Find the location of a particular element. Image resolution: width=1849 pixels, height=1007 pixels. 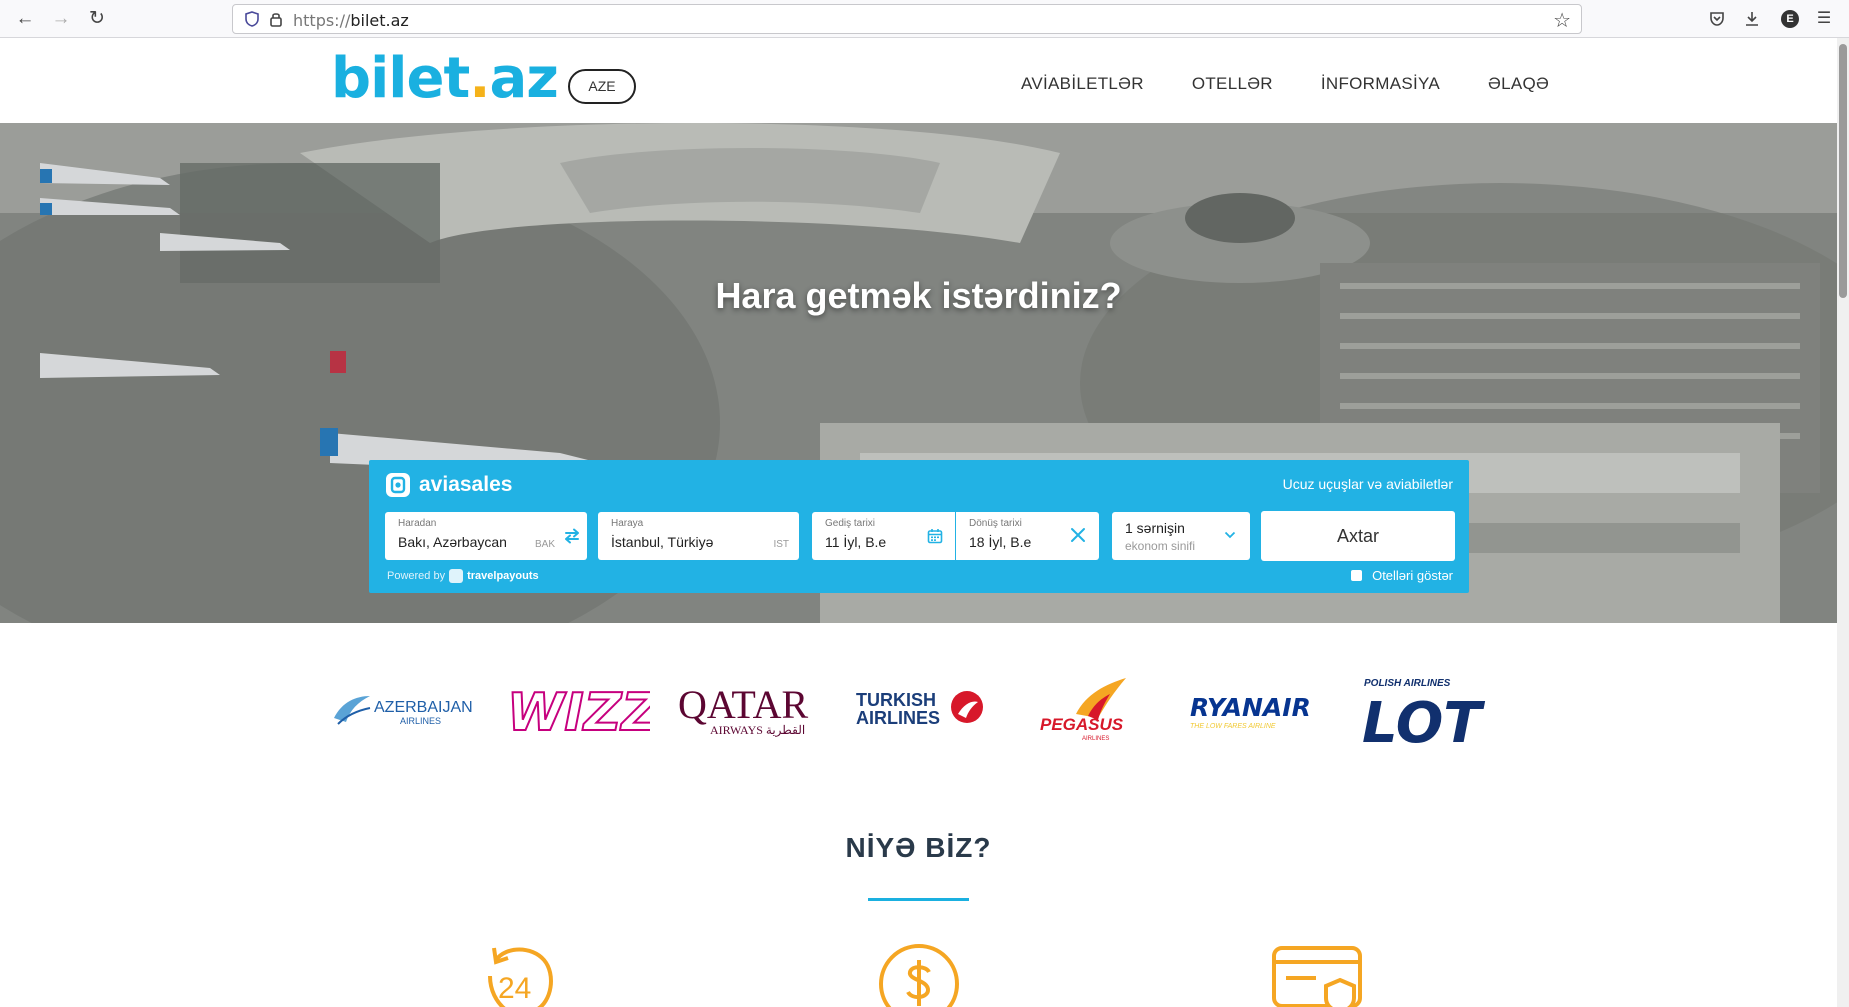

aviasales-brand: aviasales is located at coordinates (448, 485).